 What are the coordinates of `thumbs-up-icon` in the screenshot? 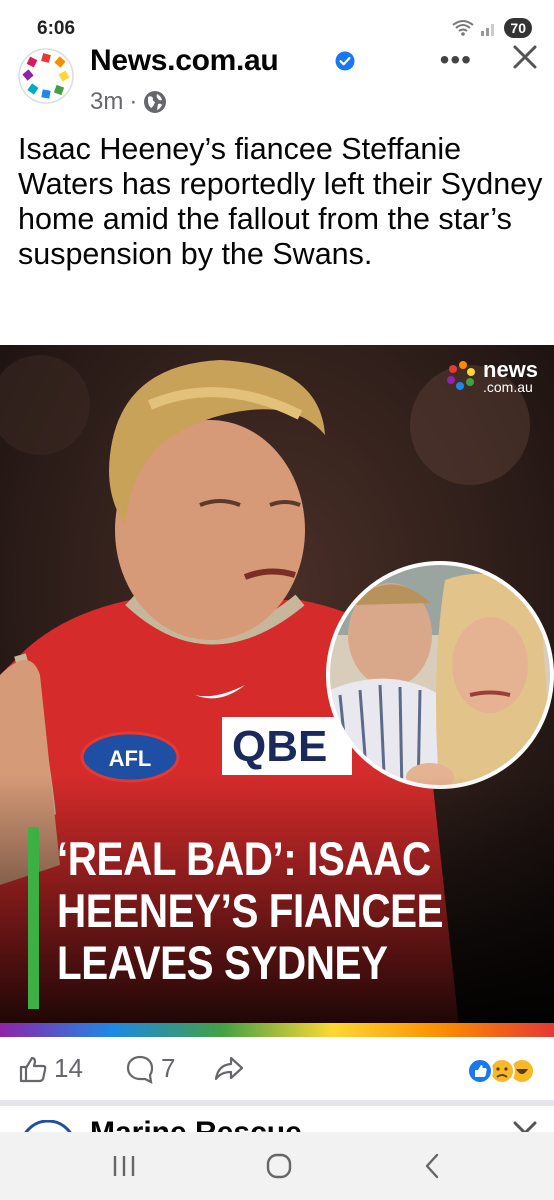 It's located at (33, 1069).